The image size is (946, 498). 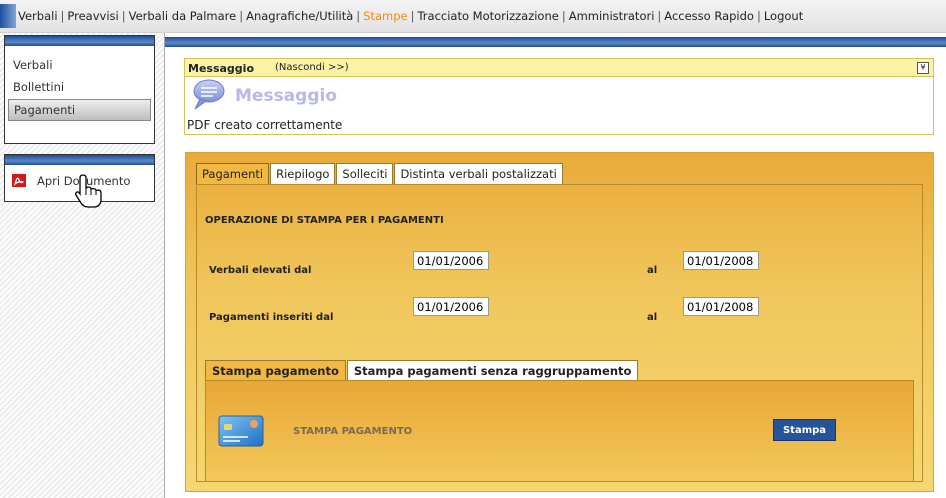 I want to click on nav-item-stampe: Stampe, so click(x=385, y=16).